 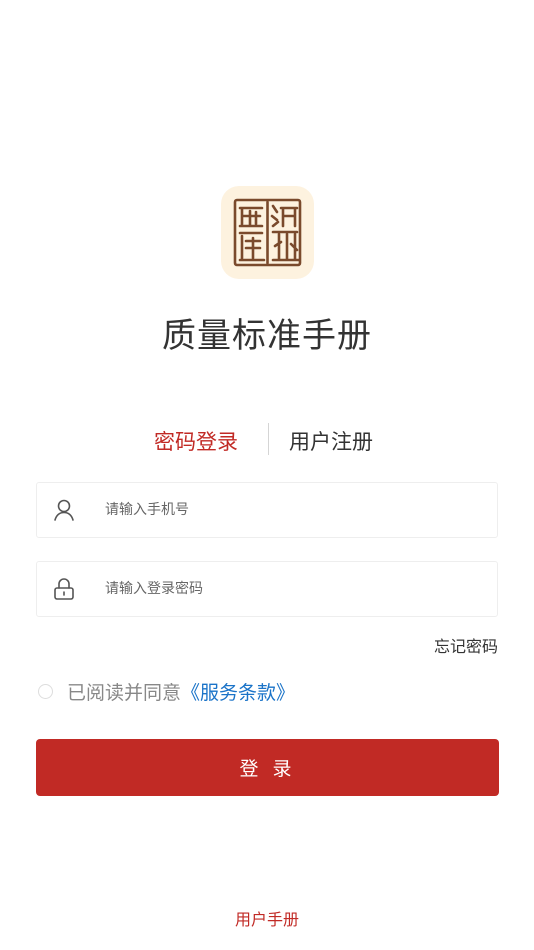 What do you see at coordinates (196, 441) in the screenshot?
I see `tab-password-login: 密码登录` at bounding box center [196, 441].